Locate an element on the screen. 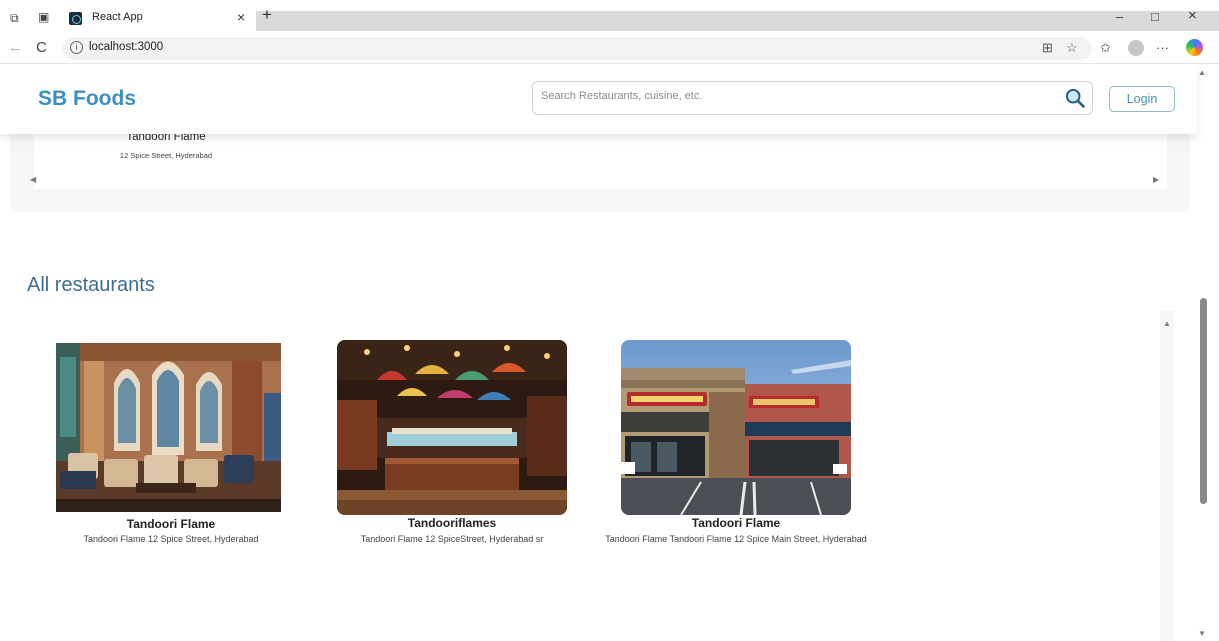 The width and height of the screenshot is (1219, 641). list-scroll-up-icon: ▲ is located at coordinates (1167, 323).